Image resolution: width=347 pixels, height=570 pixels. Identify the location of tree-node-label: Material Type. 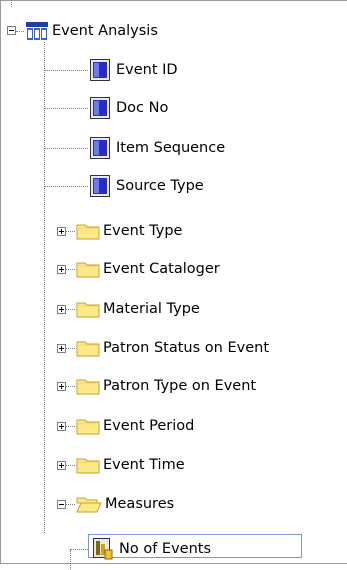
(151, 309).